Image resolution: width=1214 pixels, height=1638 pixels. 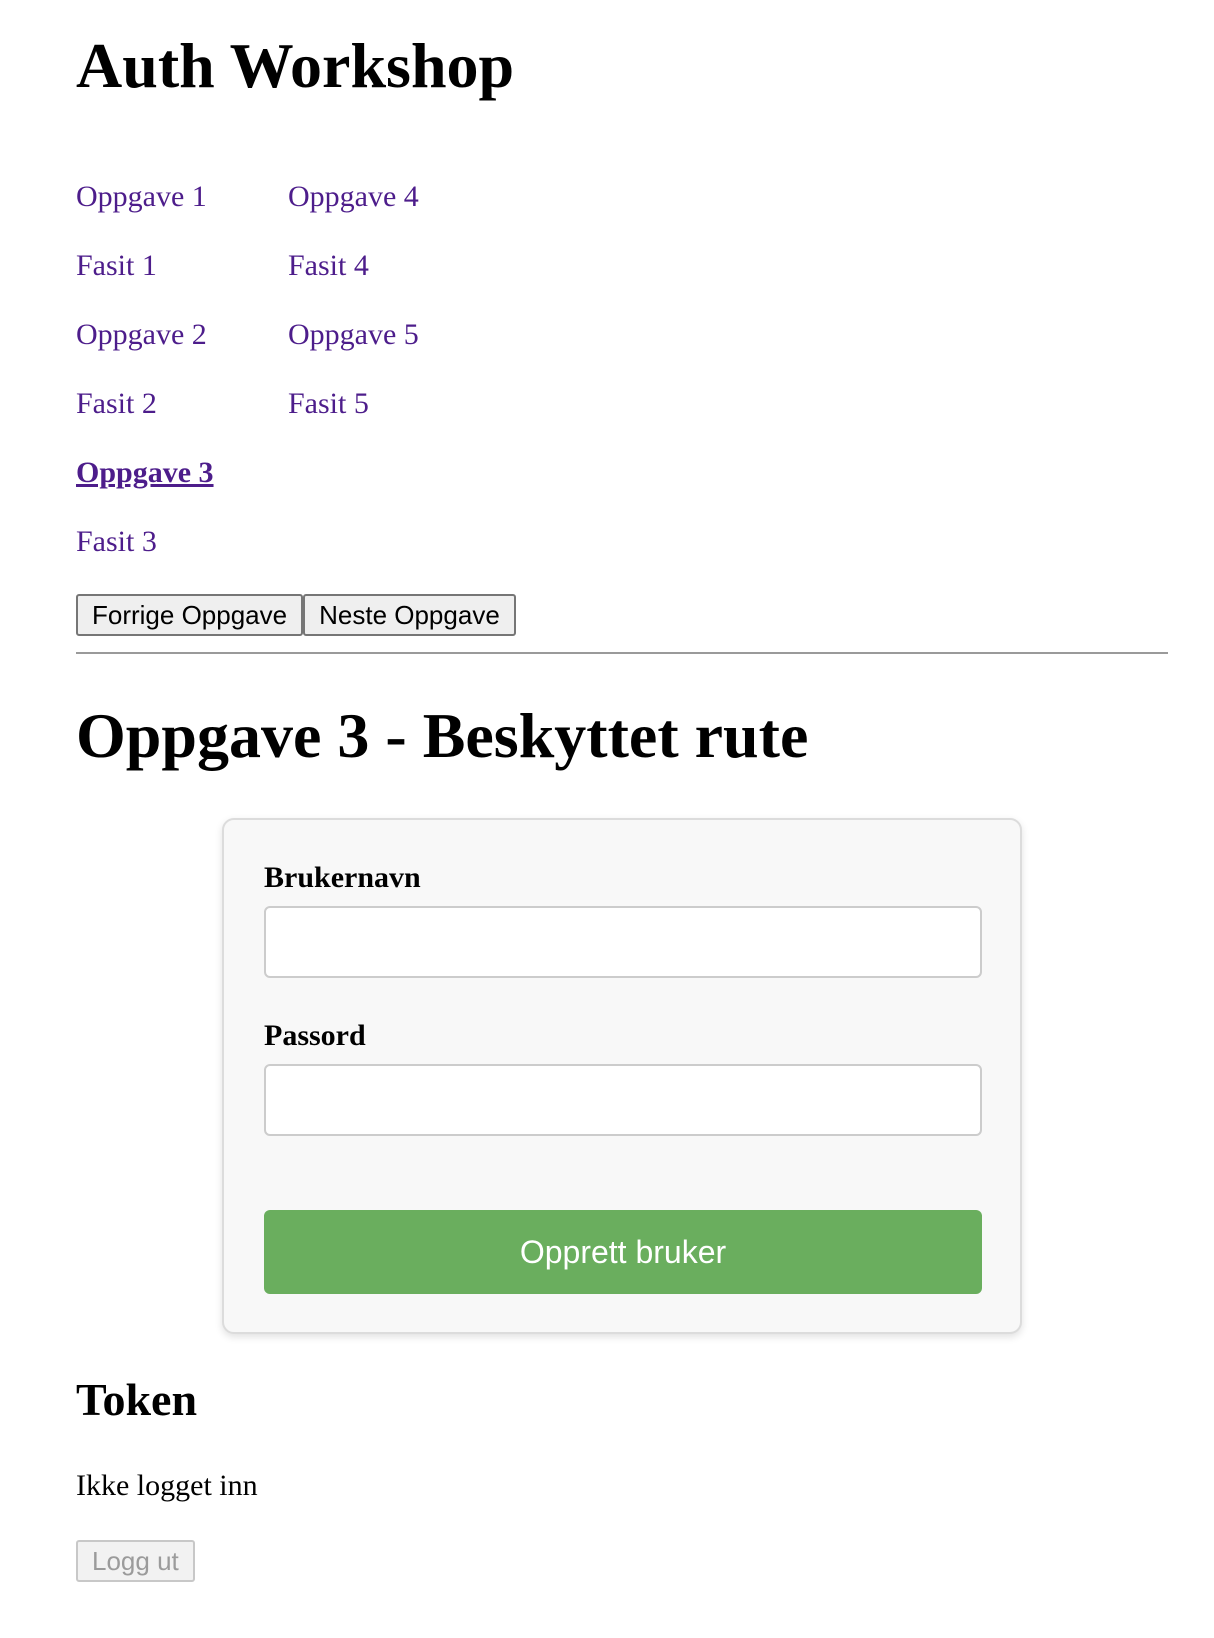 What do you see at coordinates (353, 277) in the screenshot?
I see `nav-link-fasit-4: Fasit 4` at bounding box center [353, 277].